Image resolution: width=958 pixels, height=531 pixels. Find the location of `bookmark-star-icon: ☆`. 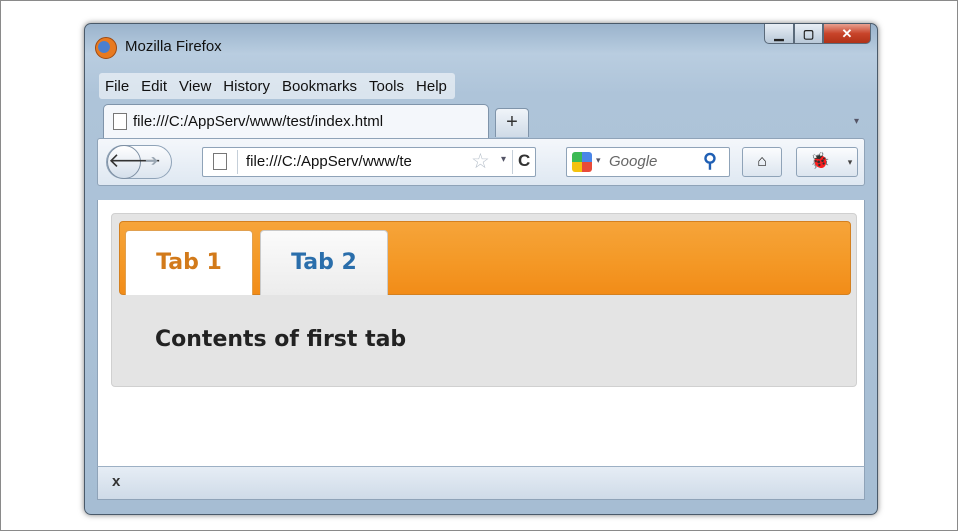

bookmark-star-icon: ☆ is located at coordinates (480, 161).